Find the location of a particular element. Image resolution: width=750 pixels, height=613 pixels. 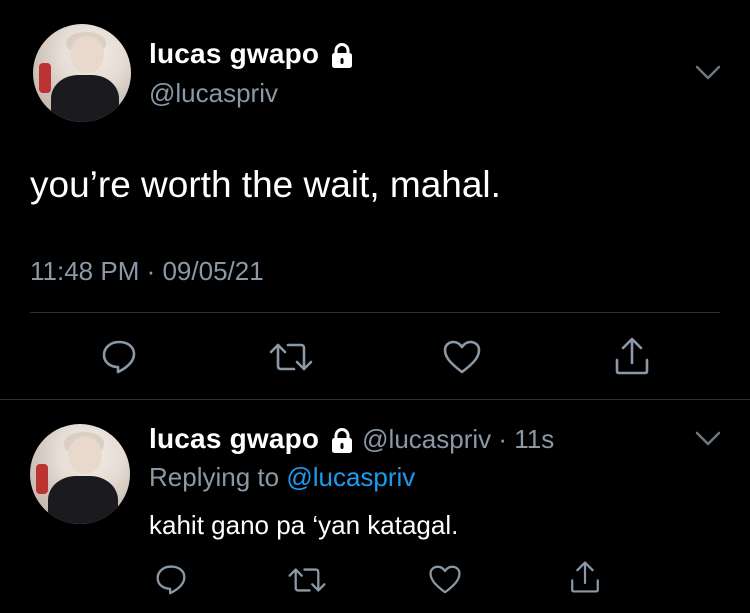

reply-header: lucas gwapo @lucaspriv · 11s is located at coordinates (351, 441).